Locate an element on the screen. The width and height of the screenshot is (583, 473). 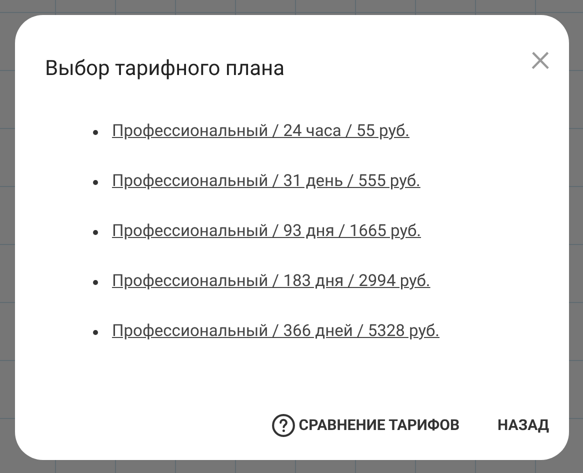
plan-link: Профессиональный / 366 дней / 5328 руб. is located at coordinates (276, 332).